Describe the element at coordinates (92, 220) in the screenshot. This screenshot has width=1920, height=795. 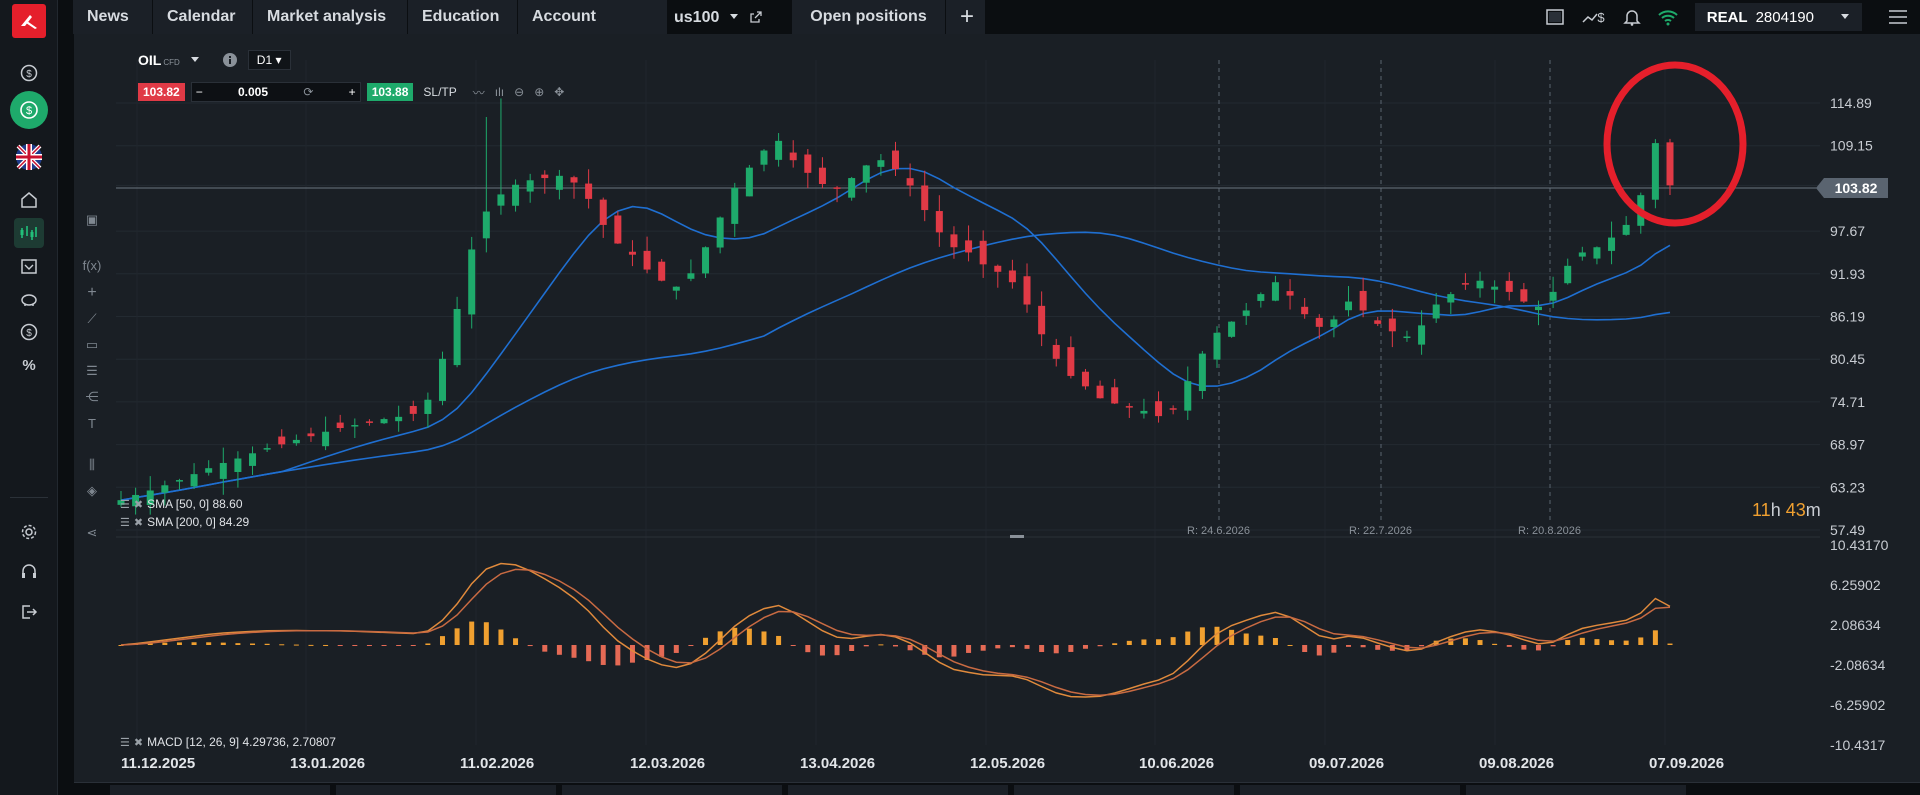
I see `chart-view-icon: ▣` at that location.